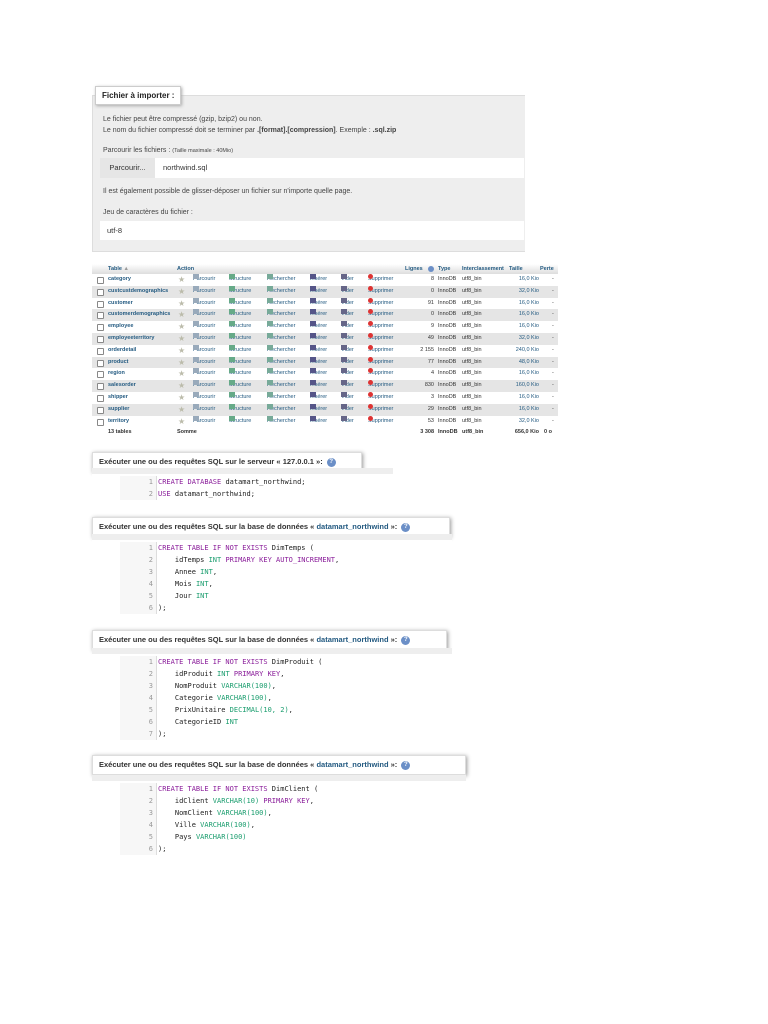 The image size is (768, 1024). What do you see at coordinates (118, 410) in the screenshot?
I see `table-name-link: supplier` at bounding box center [118, 410].